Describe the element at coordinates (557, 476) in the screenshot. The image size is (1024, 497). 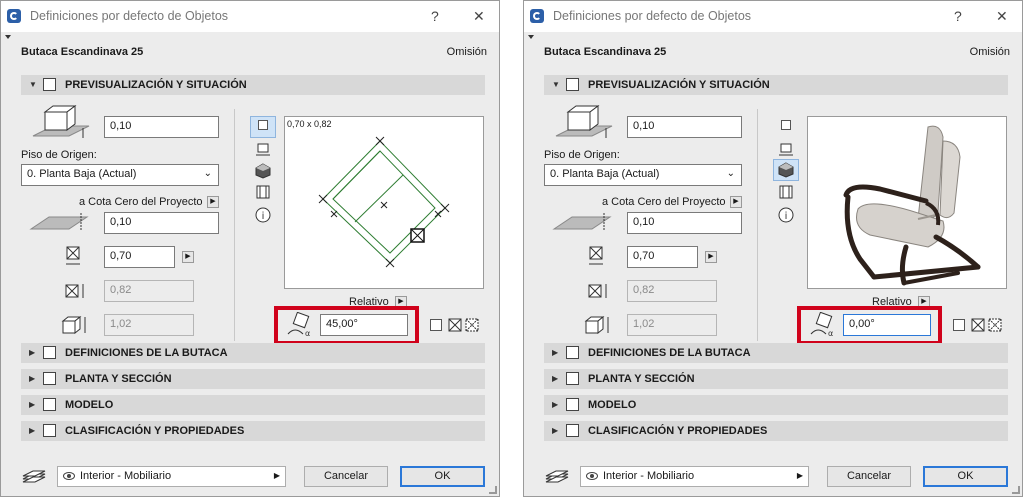
I see `layer-stack-icon` at that location.